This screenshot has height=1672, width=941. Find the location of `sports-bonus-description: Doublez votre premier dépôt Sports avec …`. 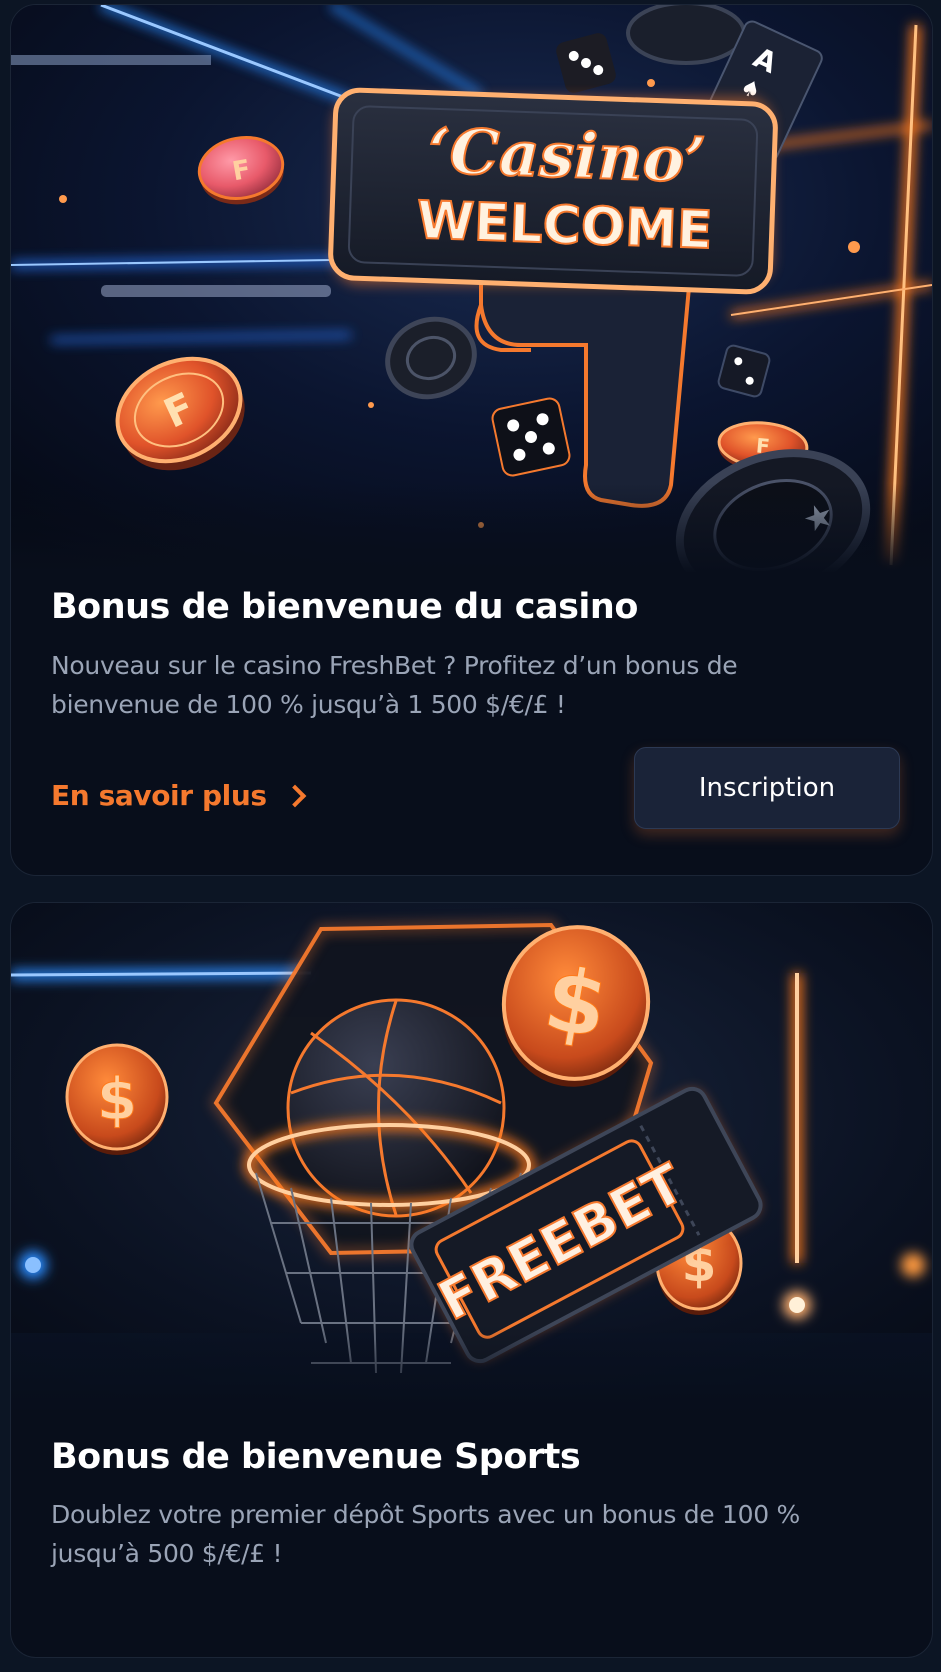

sports-bonus-description: Doublez votre premier dépôt Sports avec … is located at coordinates (425, 1534).